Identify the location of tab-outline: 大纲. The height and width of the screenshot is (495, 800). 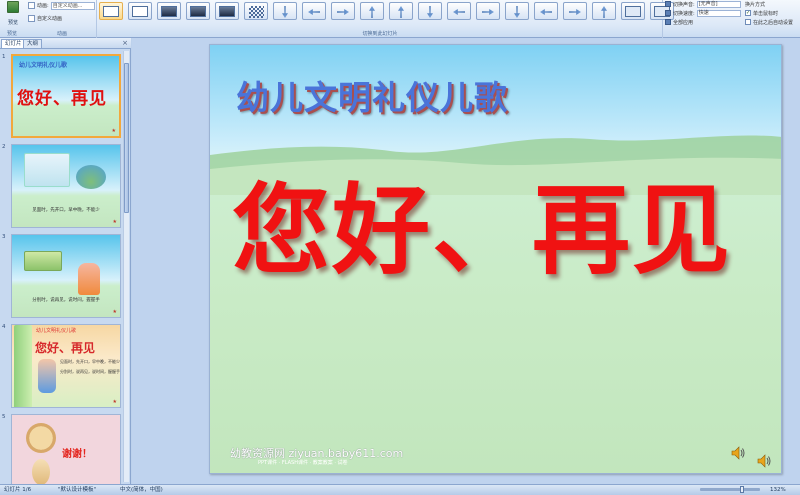
(33, 43).